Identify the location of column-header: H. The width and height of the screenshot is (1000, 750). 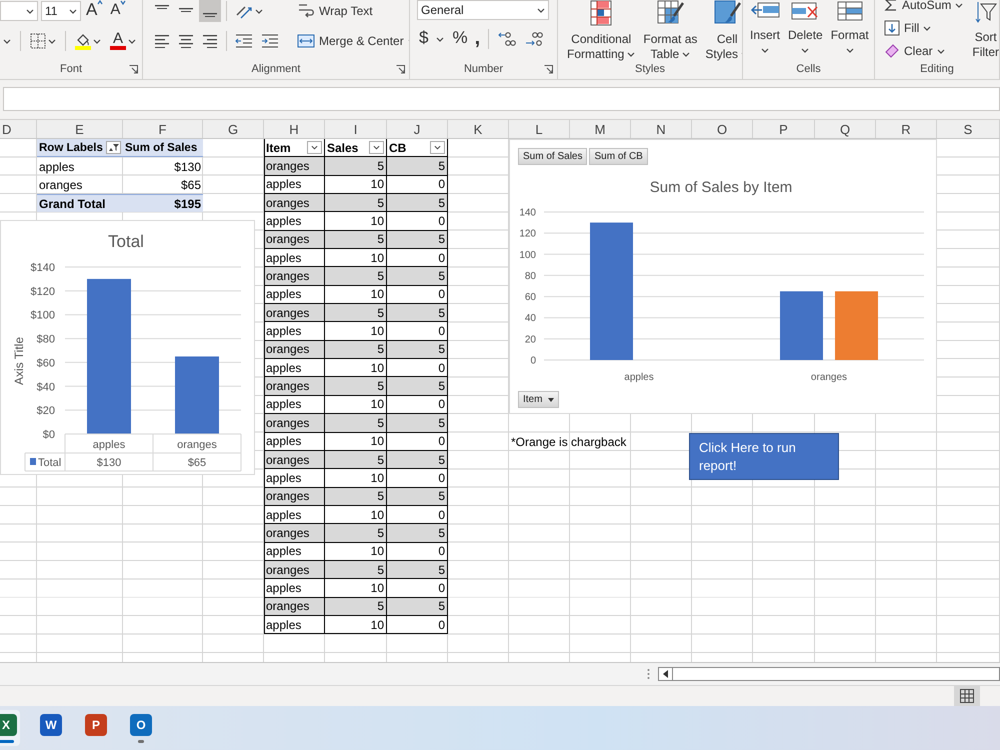
(294, 129).